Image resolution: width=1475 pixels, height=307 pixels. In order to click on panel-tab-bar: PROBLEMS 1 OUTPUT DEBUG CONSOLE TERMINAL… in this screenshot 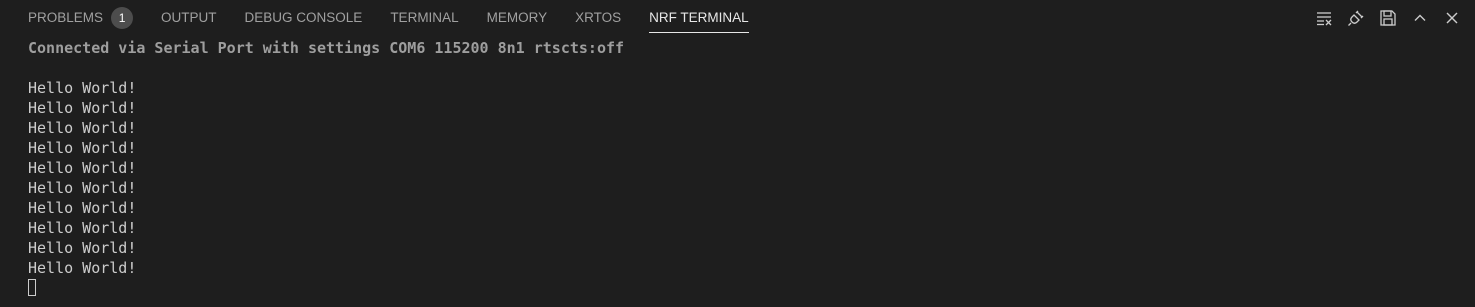, I will do `click(737, 17)`.